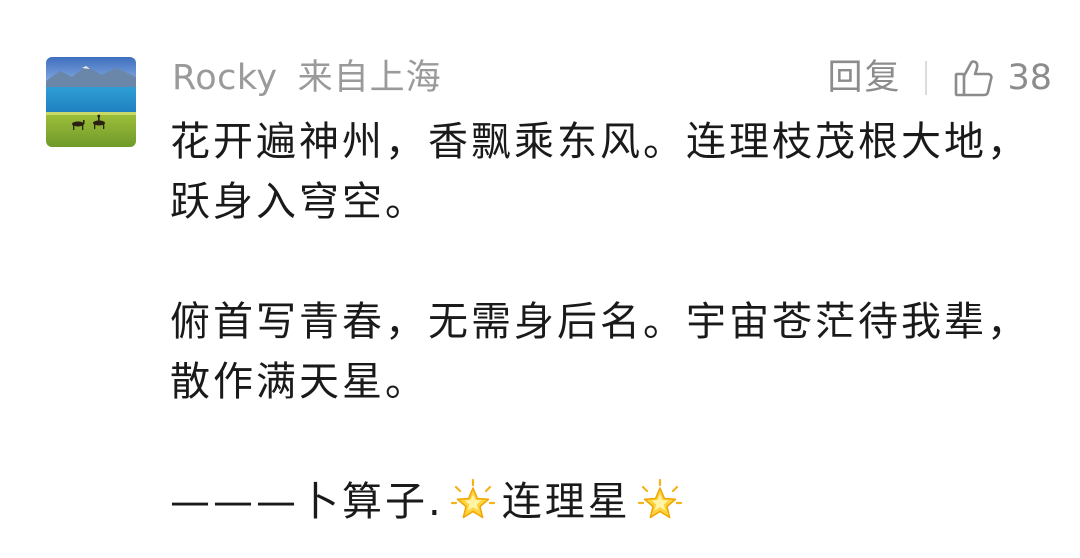 The image size is (1080, 558). What do you see at coordinates (1029, 78) in the screenshot?
I see `like-count: 38` at bounding box center [1029, 78].